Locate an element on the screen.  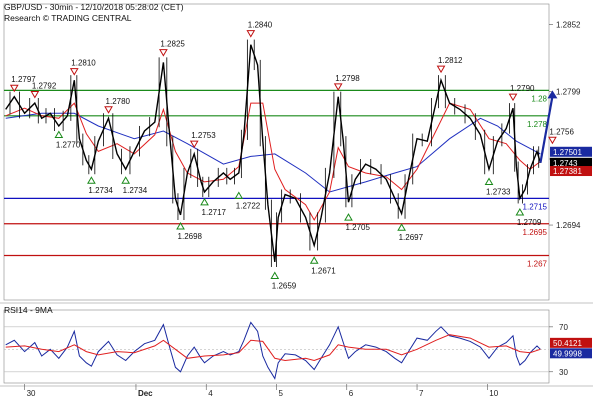
rsi-line is located at coordinates (273, 350).